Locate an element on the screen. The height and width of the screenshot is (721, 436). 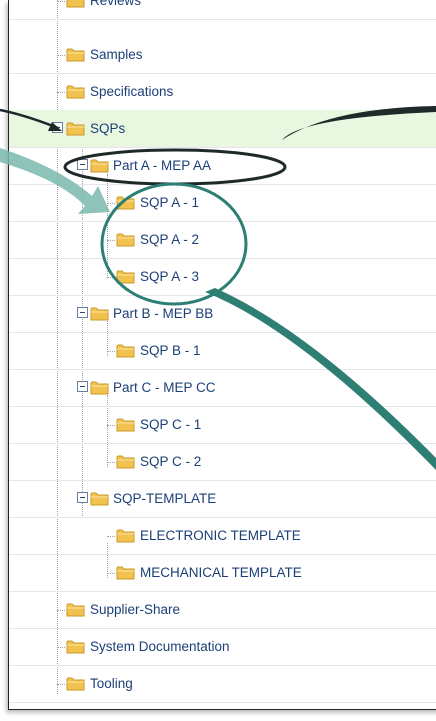
tree-item-label: System Documentation is located at coordinates (160, 646).